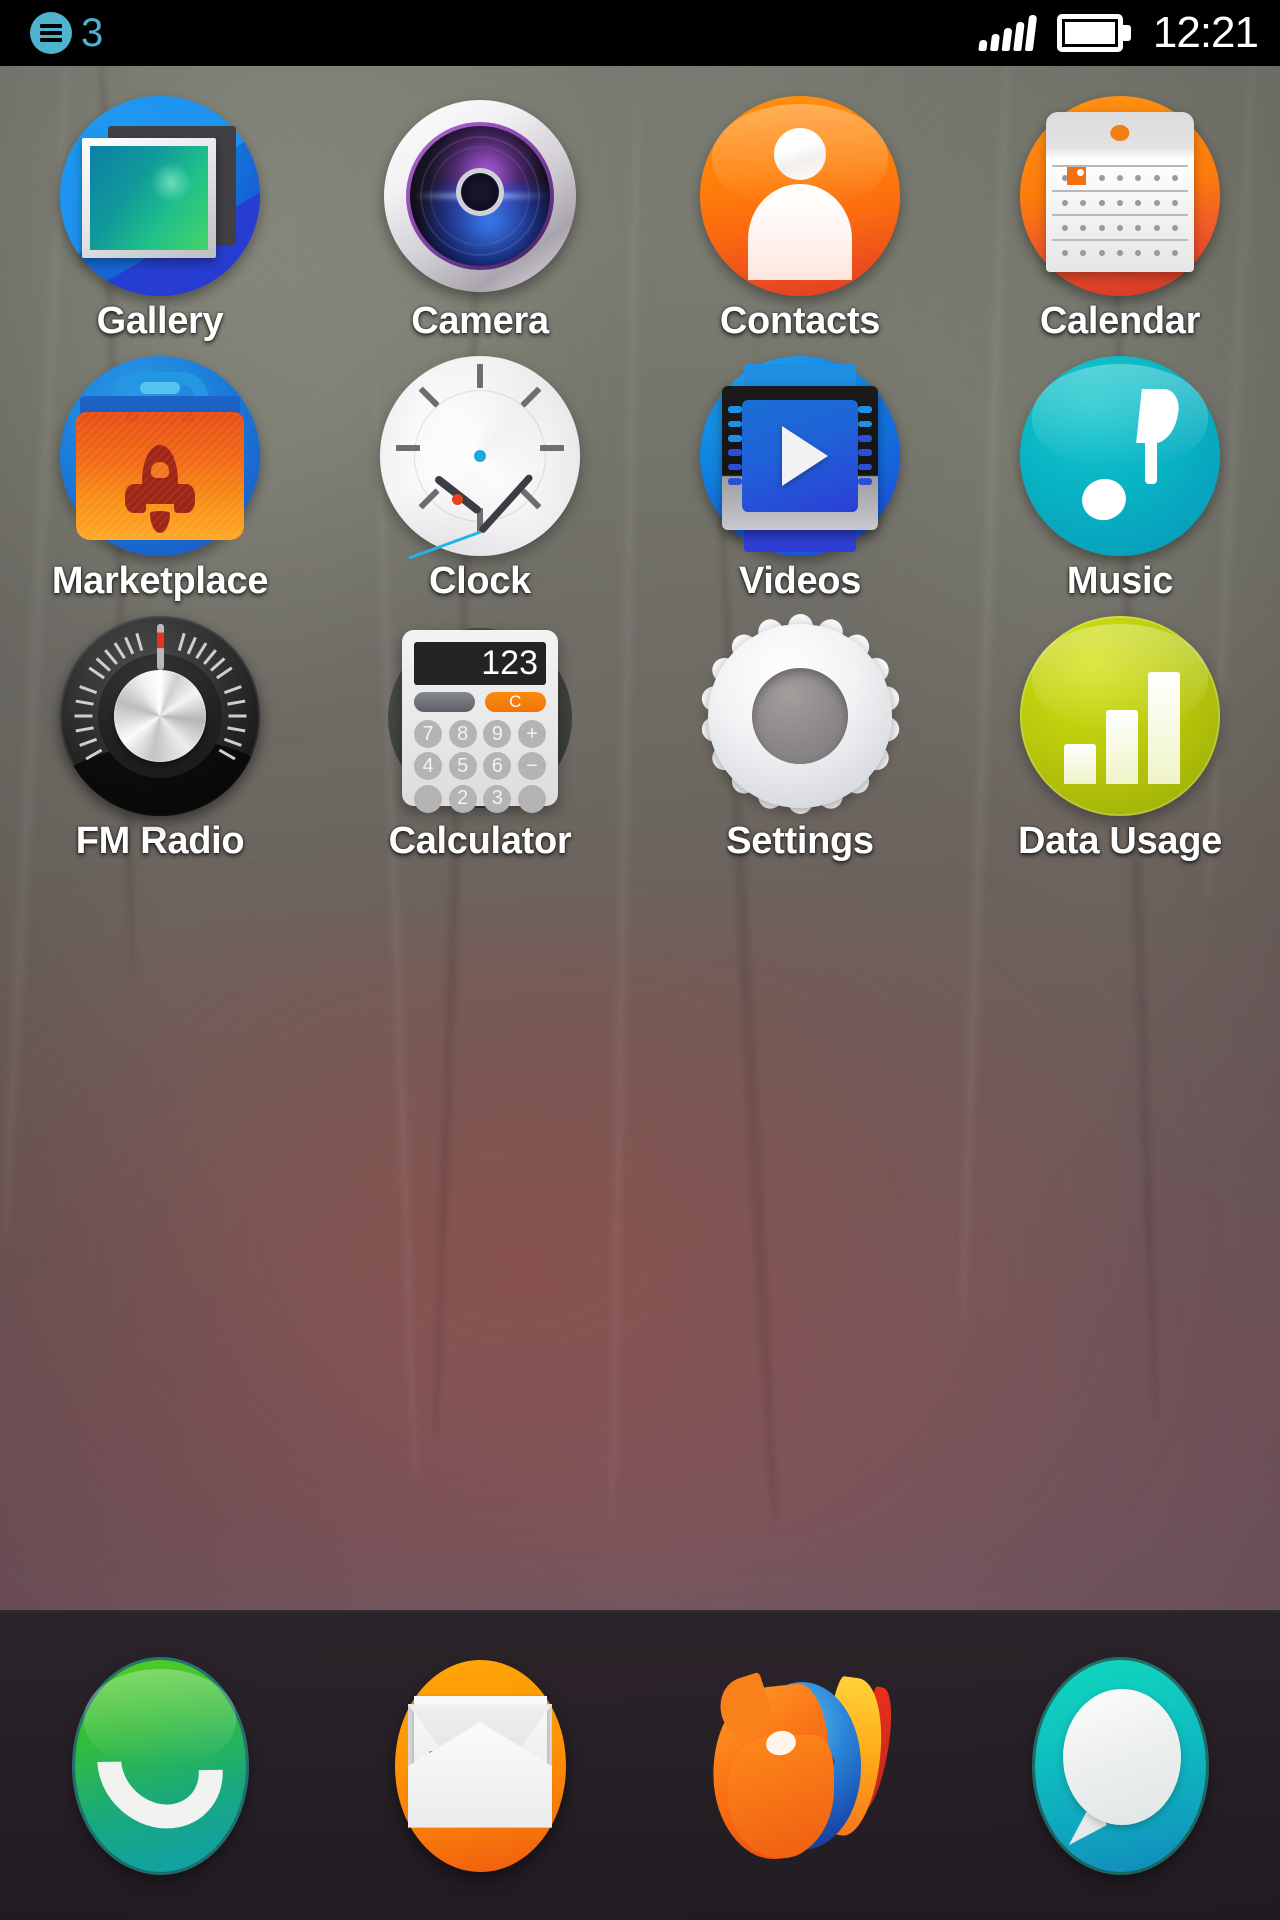 The width and height of the screenshot is (1280, 1920). I want to click on app-label: Camera, so click(480, 321).